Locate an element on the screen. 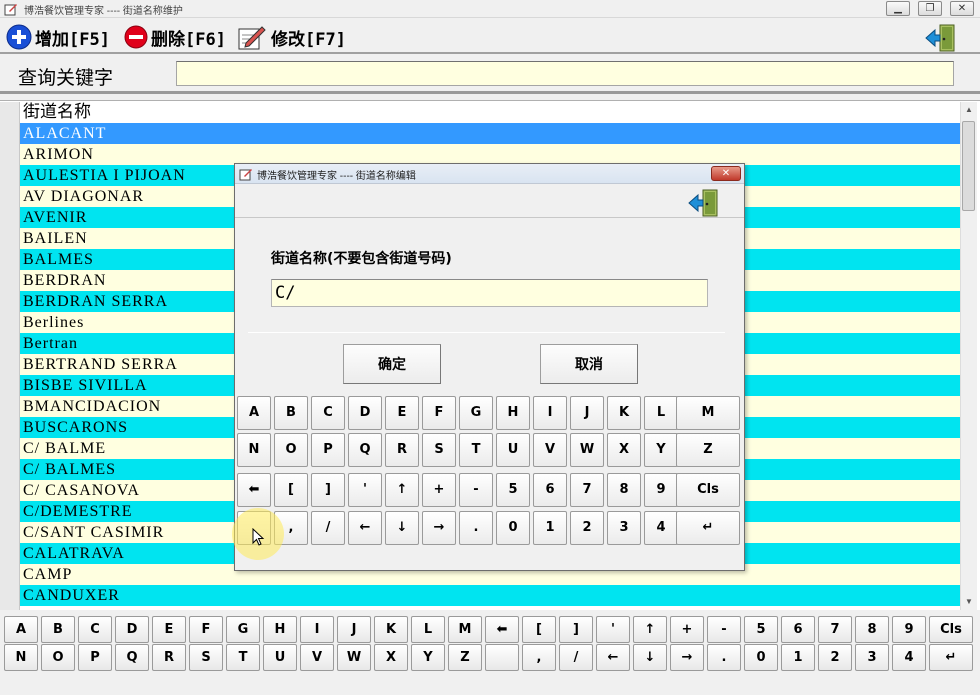 Image resolution: width=980 pixels, height=695 pixels. dialog-exit-door-icon is located at coordinates (704, 203).